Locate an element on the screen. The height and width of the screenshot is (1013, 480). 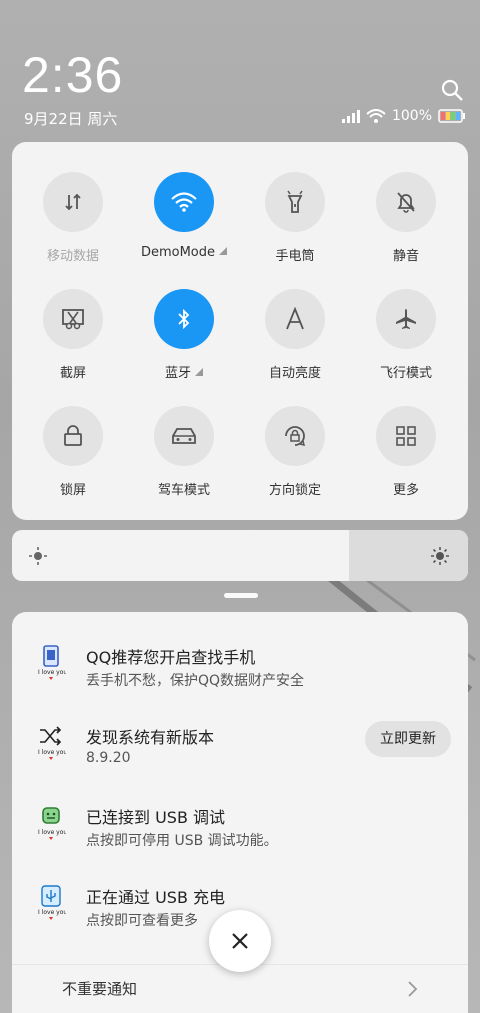
tile-driving: 驾车模式 is located at coordinates (184, 452).